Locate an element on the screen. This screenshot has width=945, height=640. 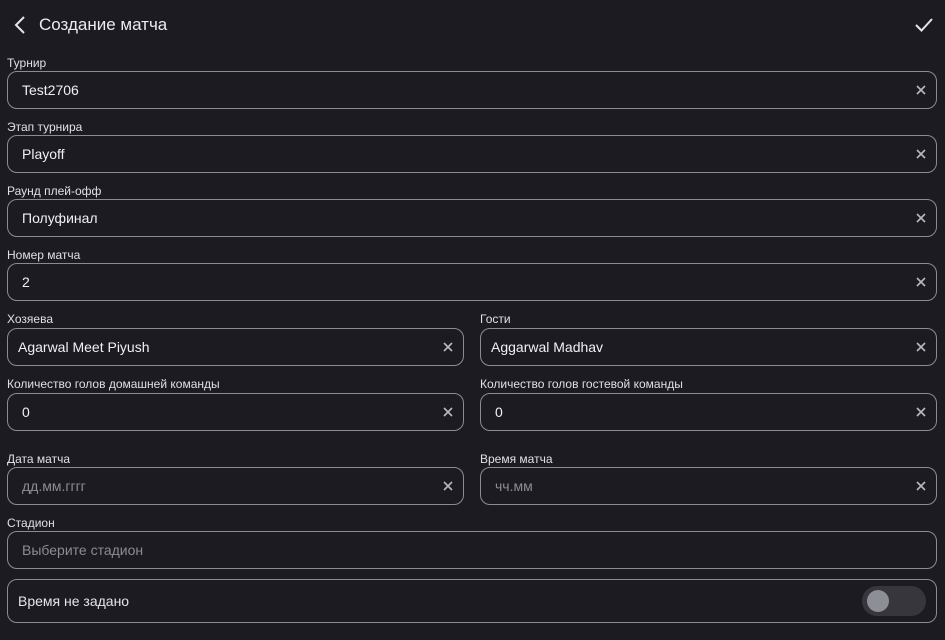
home-goals-label: Количество голов домашней команды is located at coordinates (113, 384).